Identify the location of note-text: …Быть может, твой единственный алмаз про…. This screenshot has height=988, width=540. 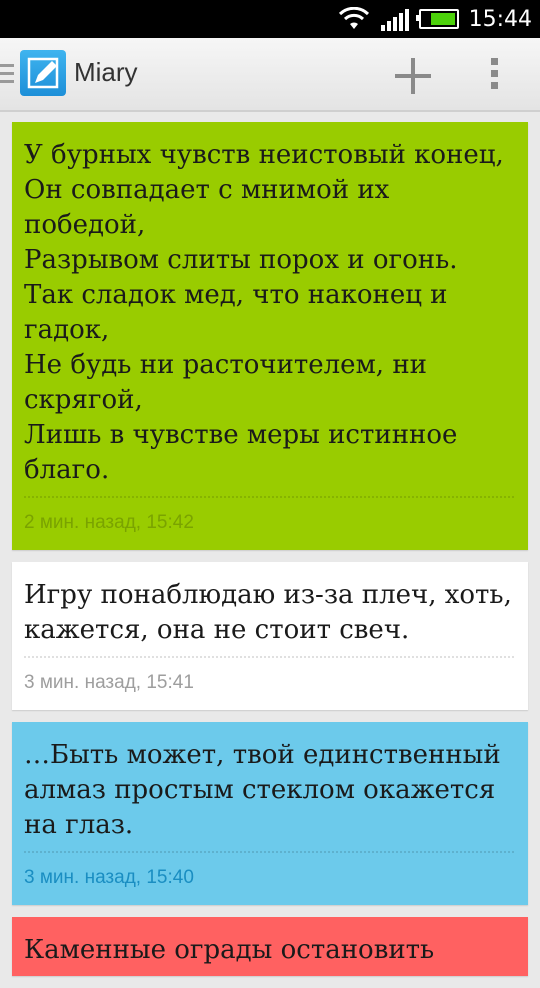
(266, 790).